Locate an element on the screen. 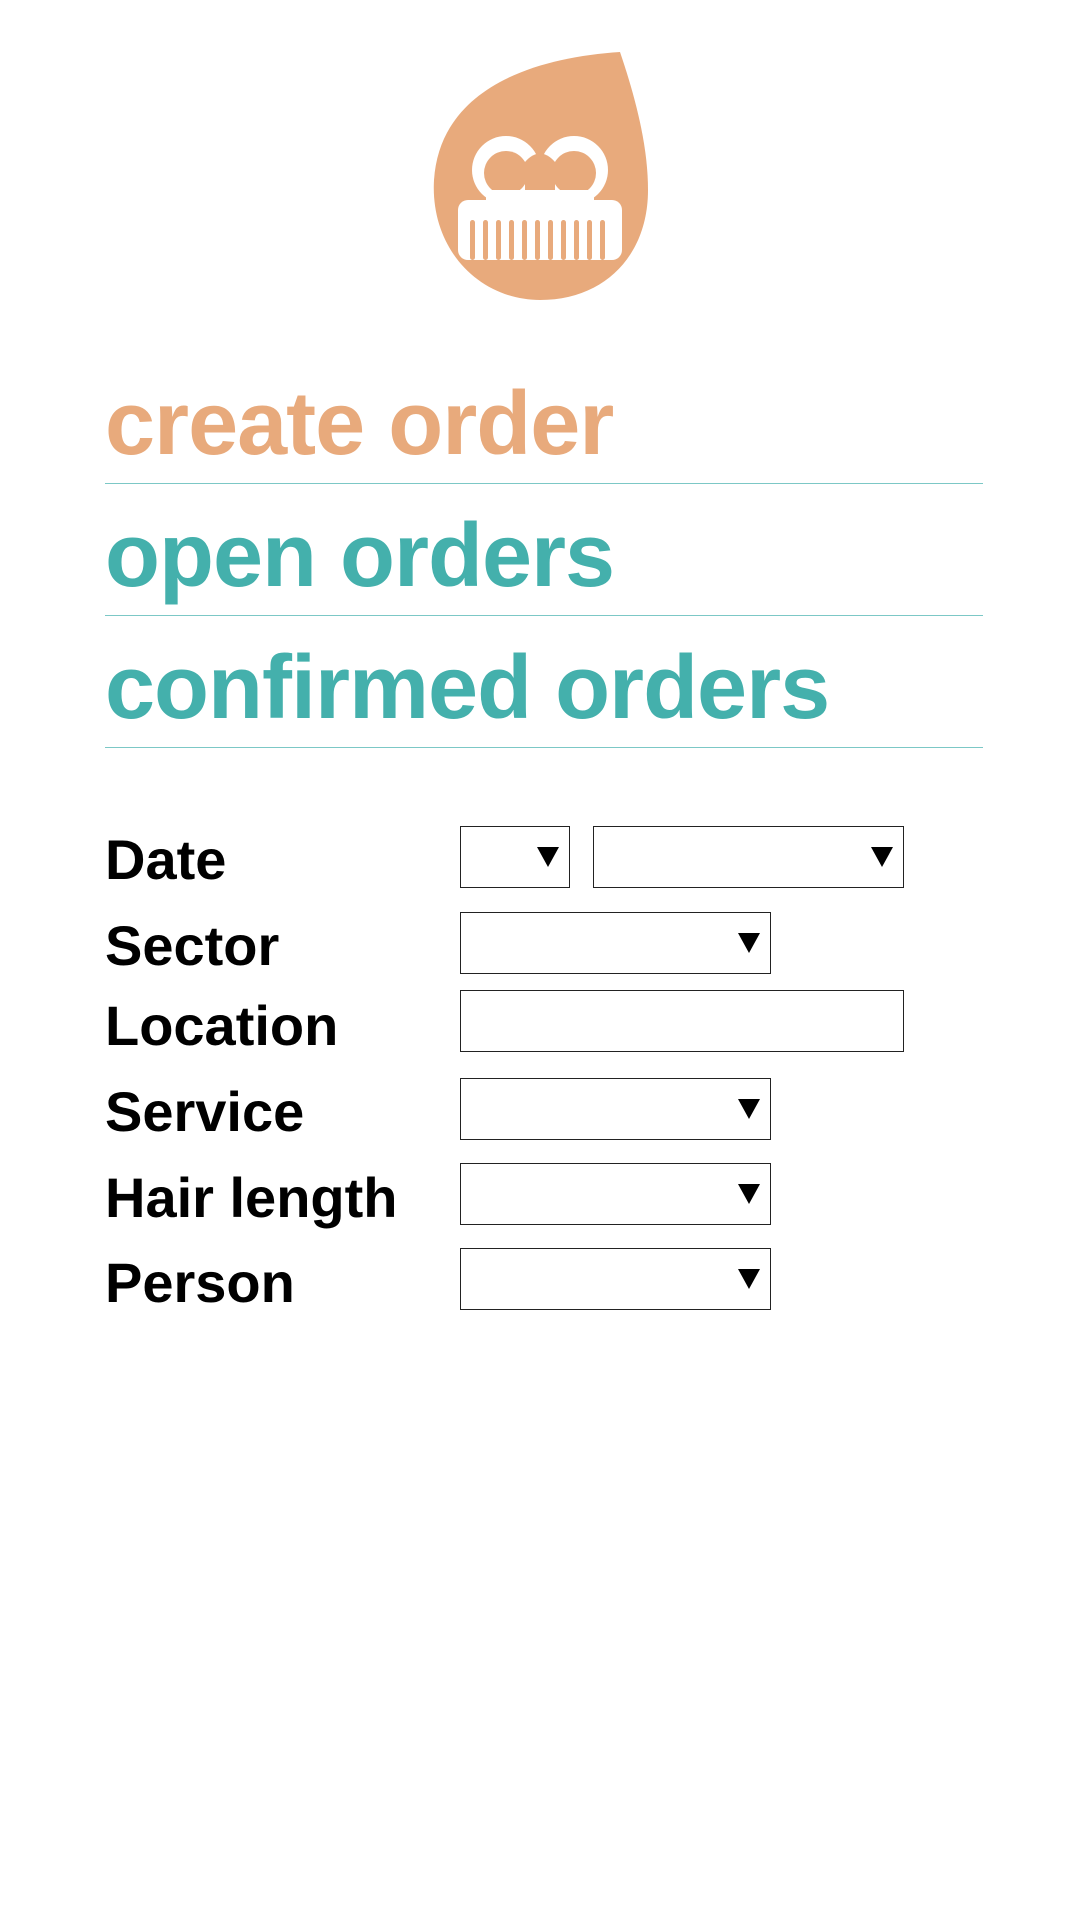  hair-length-select is located at coordinates (615, 1194).